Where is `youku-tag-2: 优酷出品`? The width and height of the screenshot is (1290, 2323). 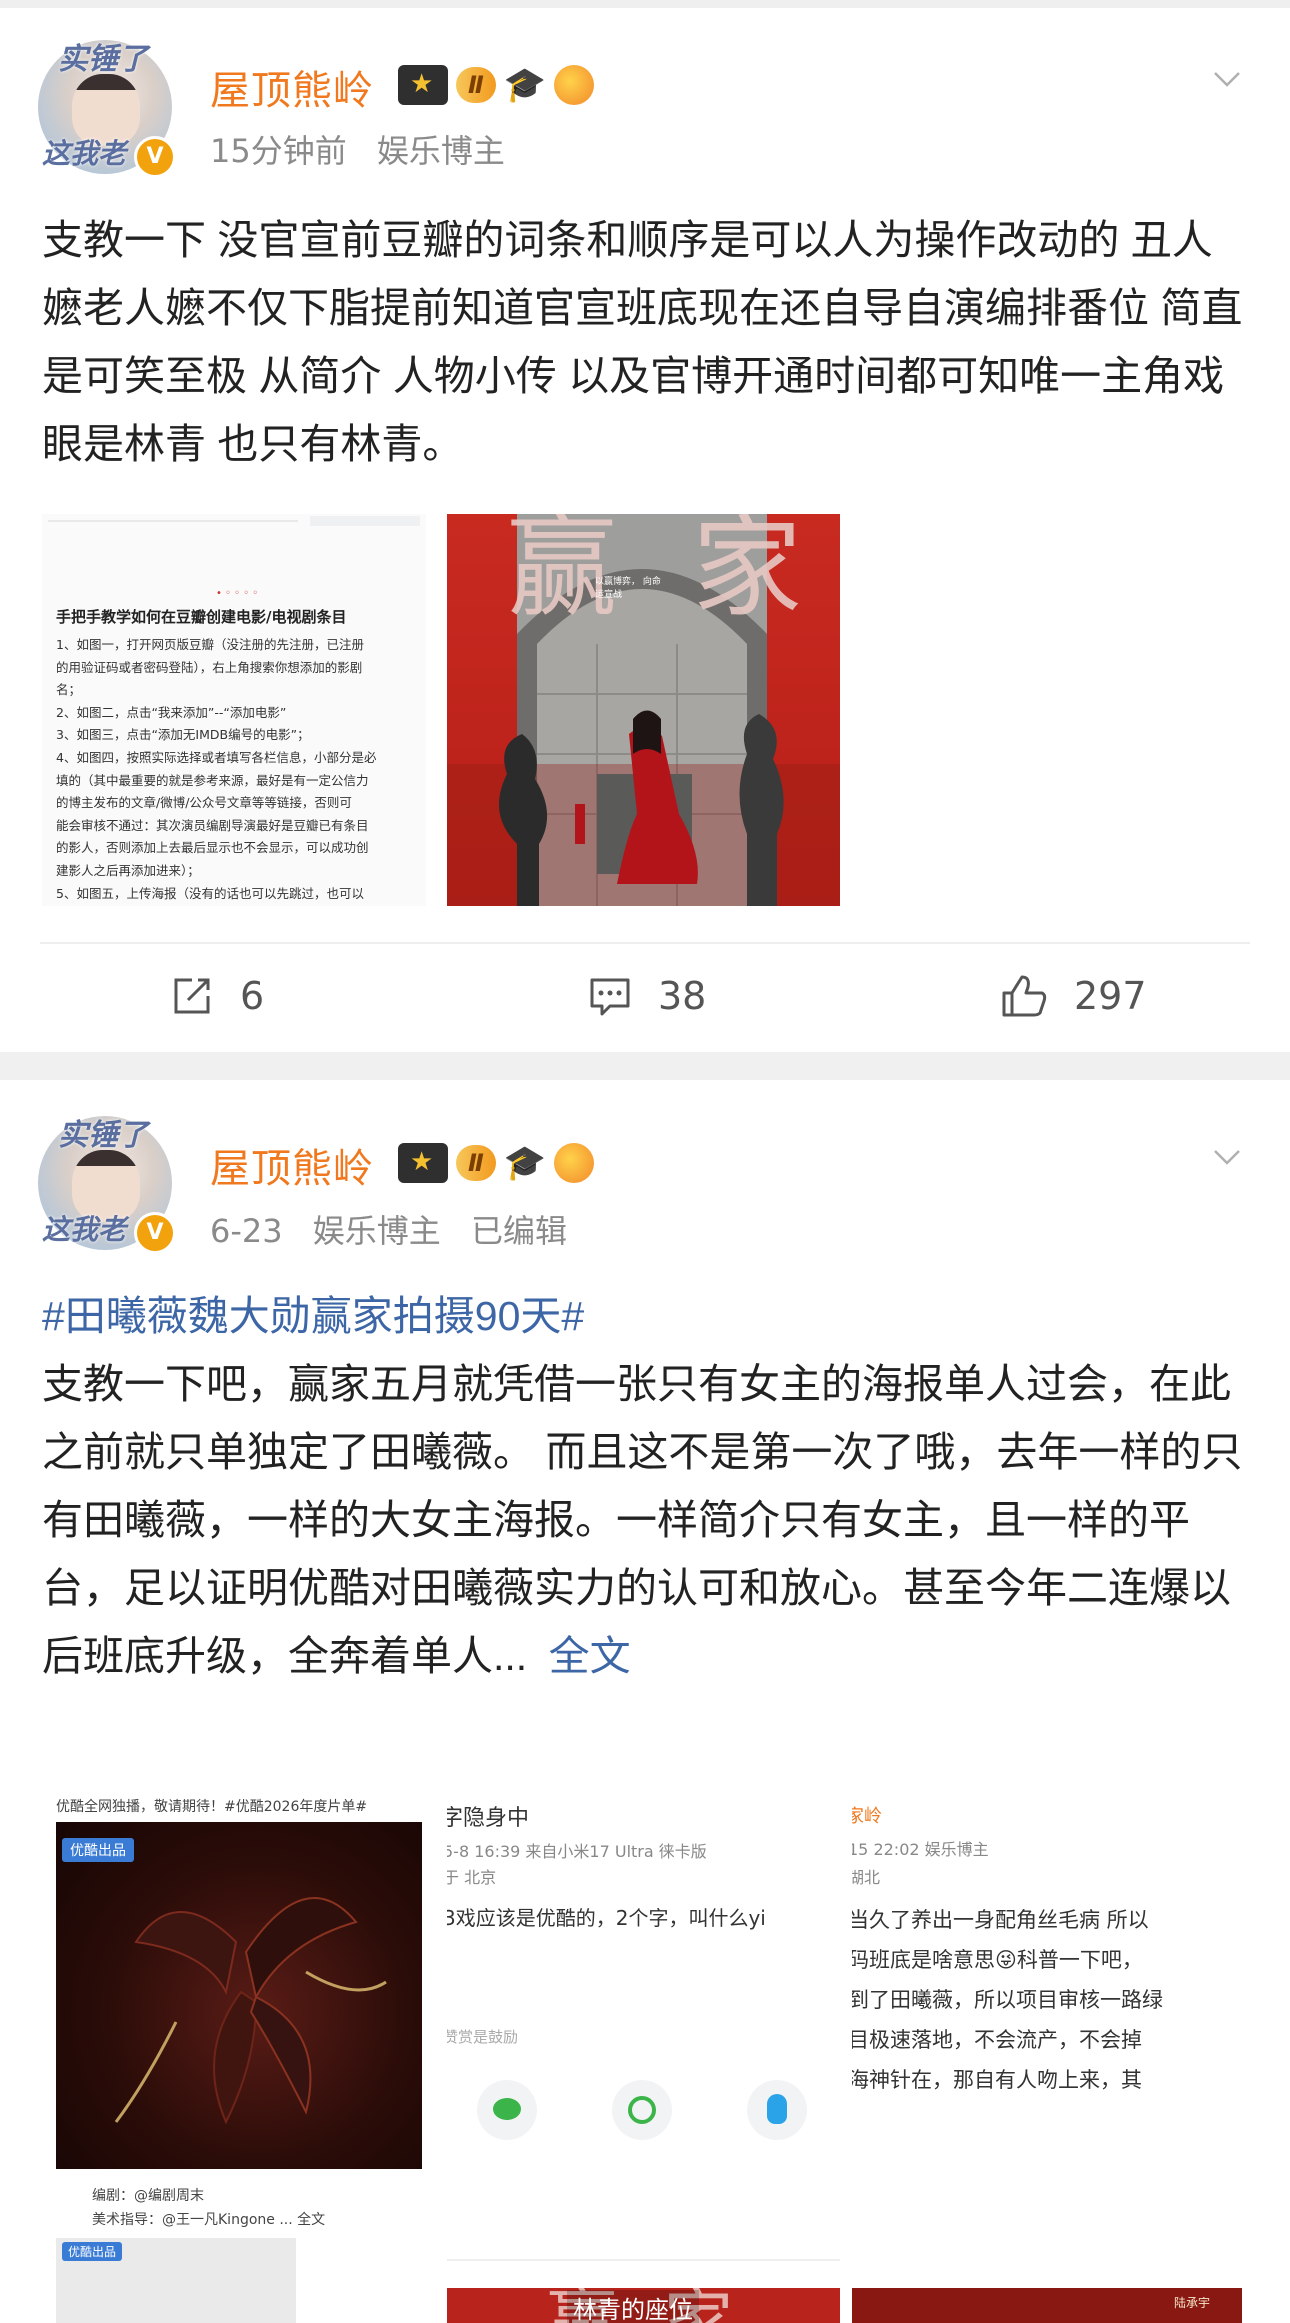 youku-tag-2: 优酷出品 is located at coordinates (92, 2251).